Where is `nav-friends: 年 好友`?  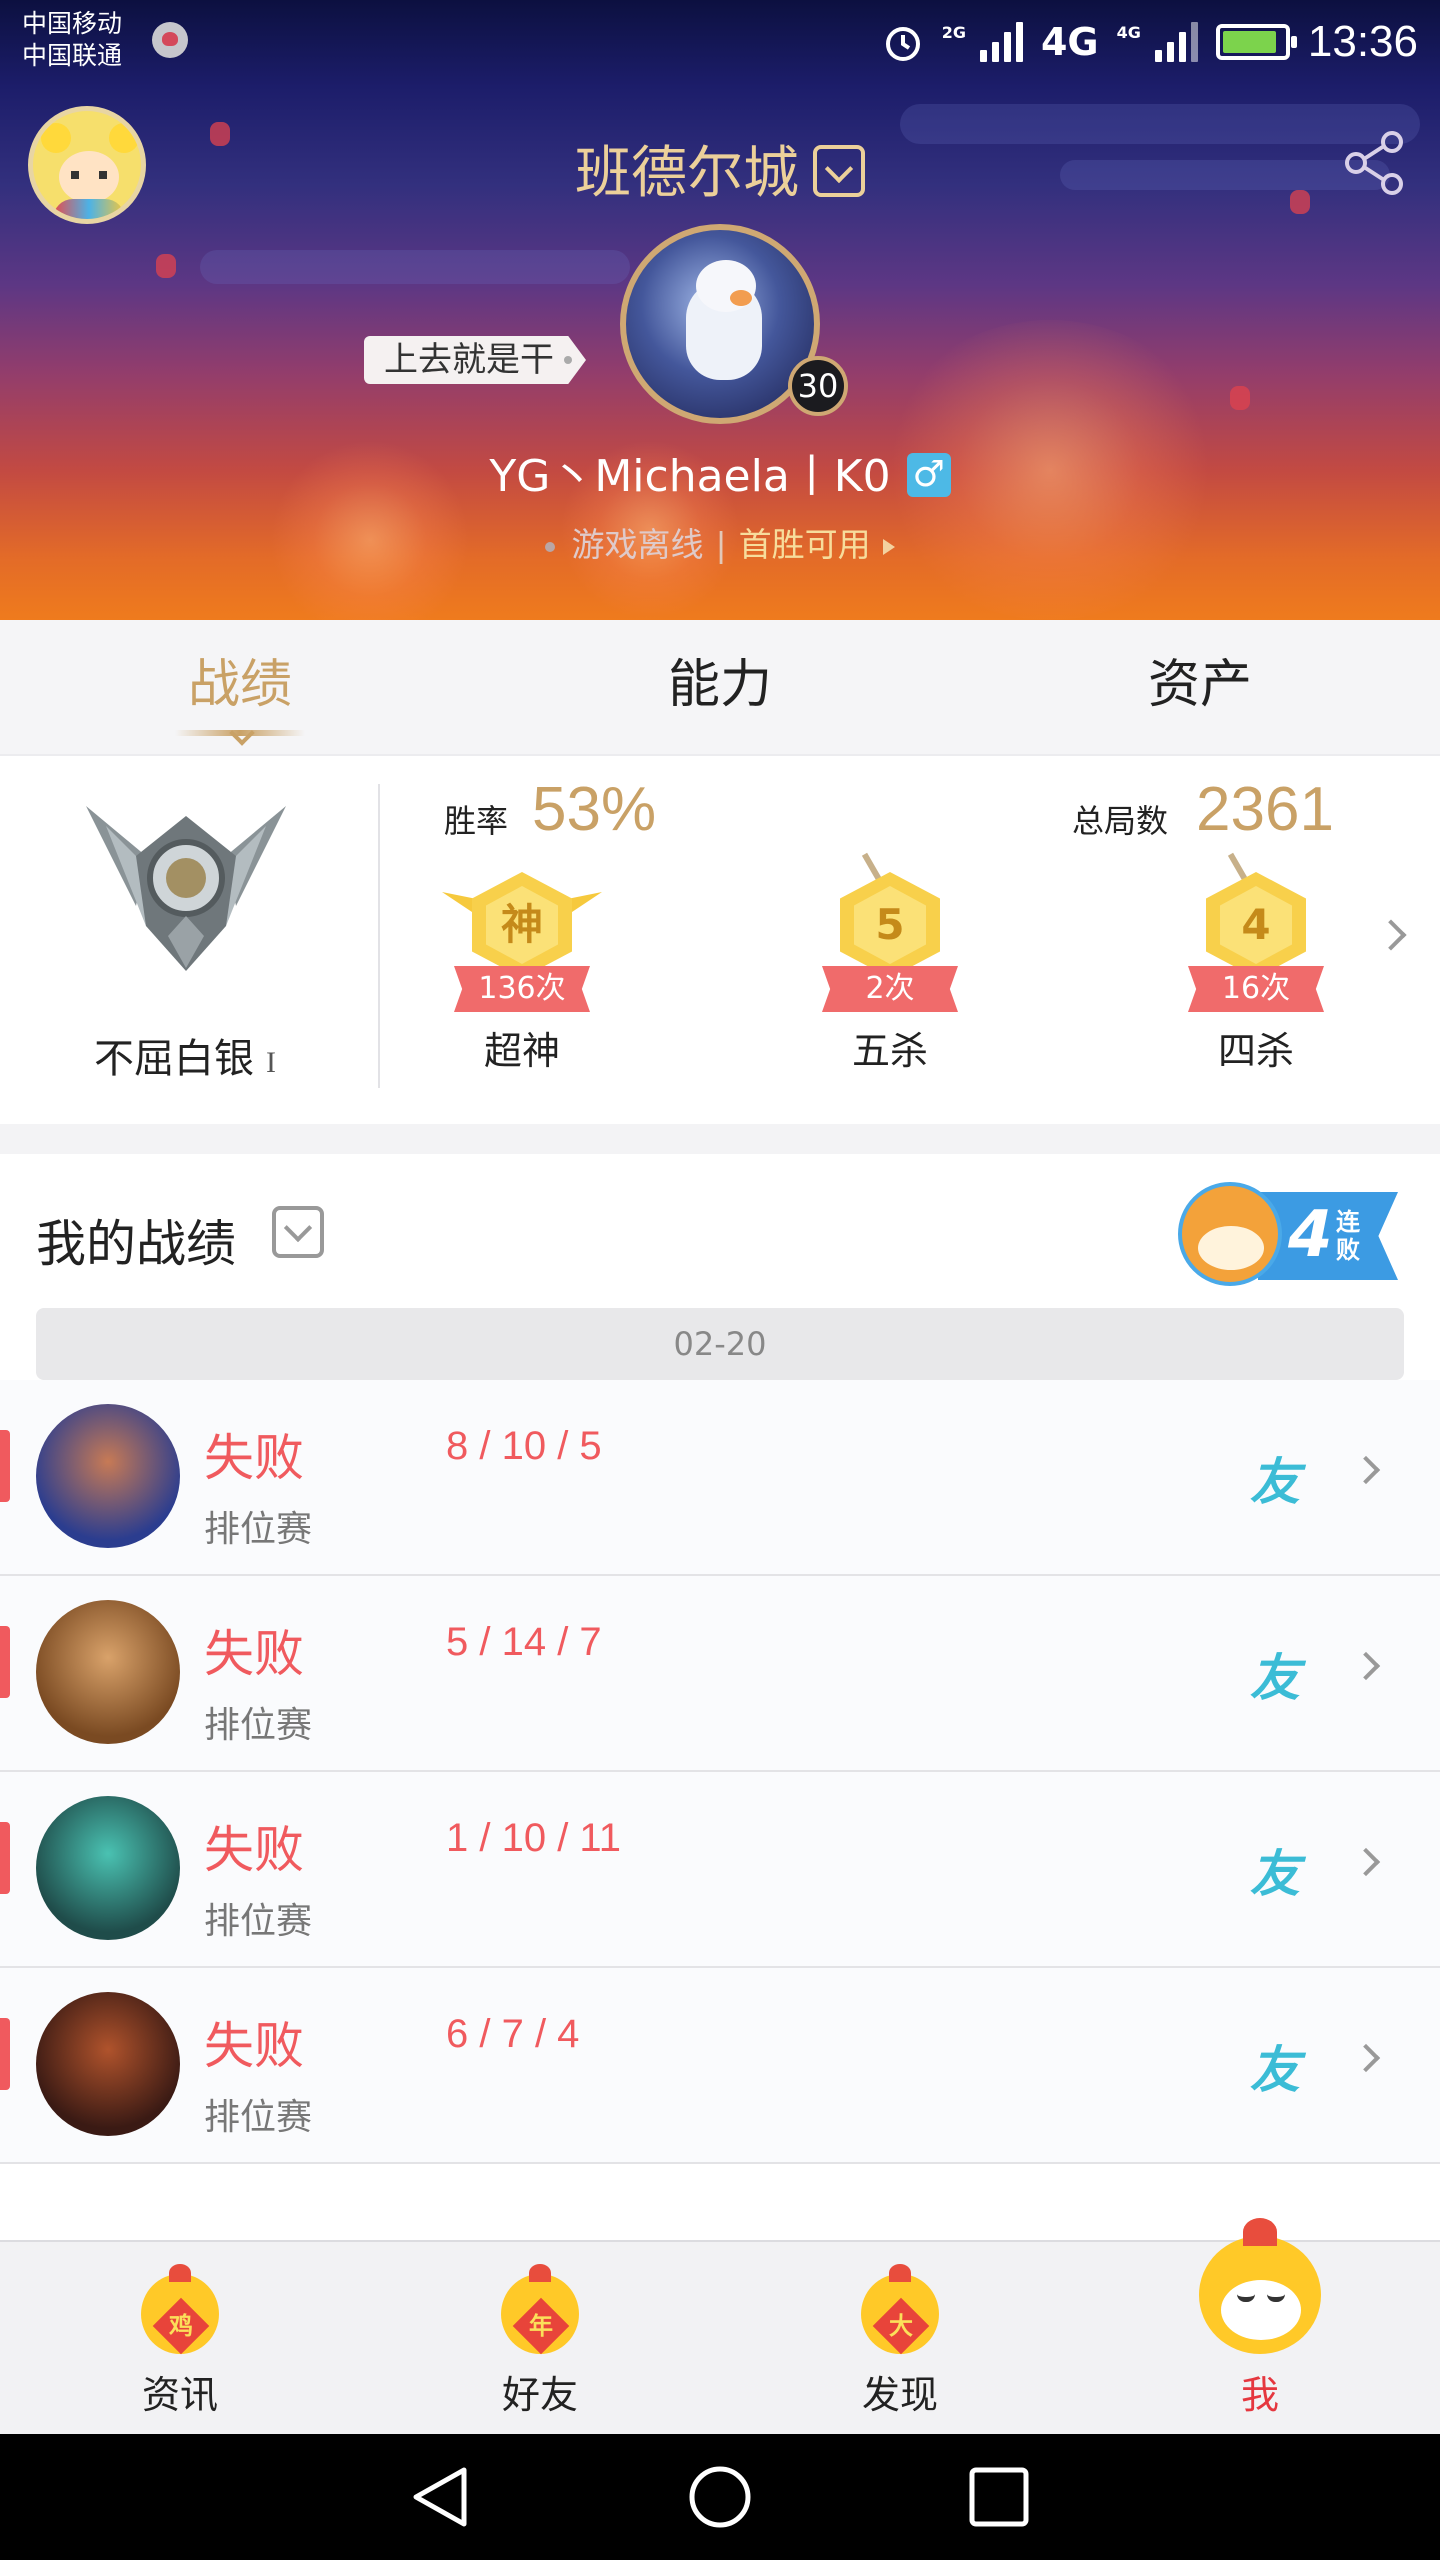
nav-friends: 年 好友 is located at coordinates (540, 2338).